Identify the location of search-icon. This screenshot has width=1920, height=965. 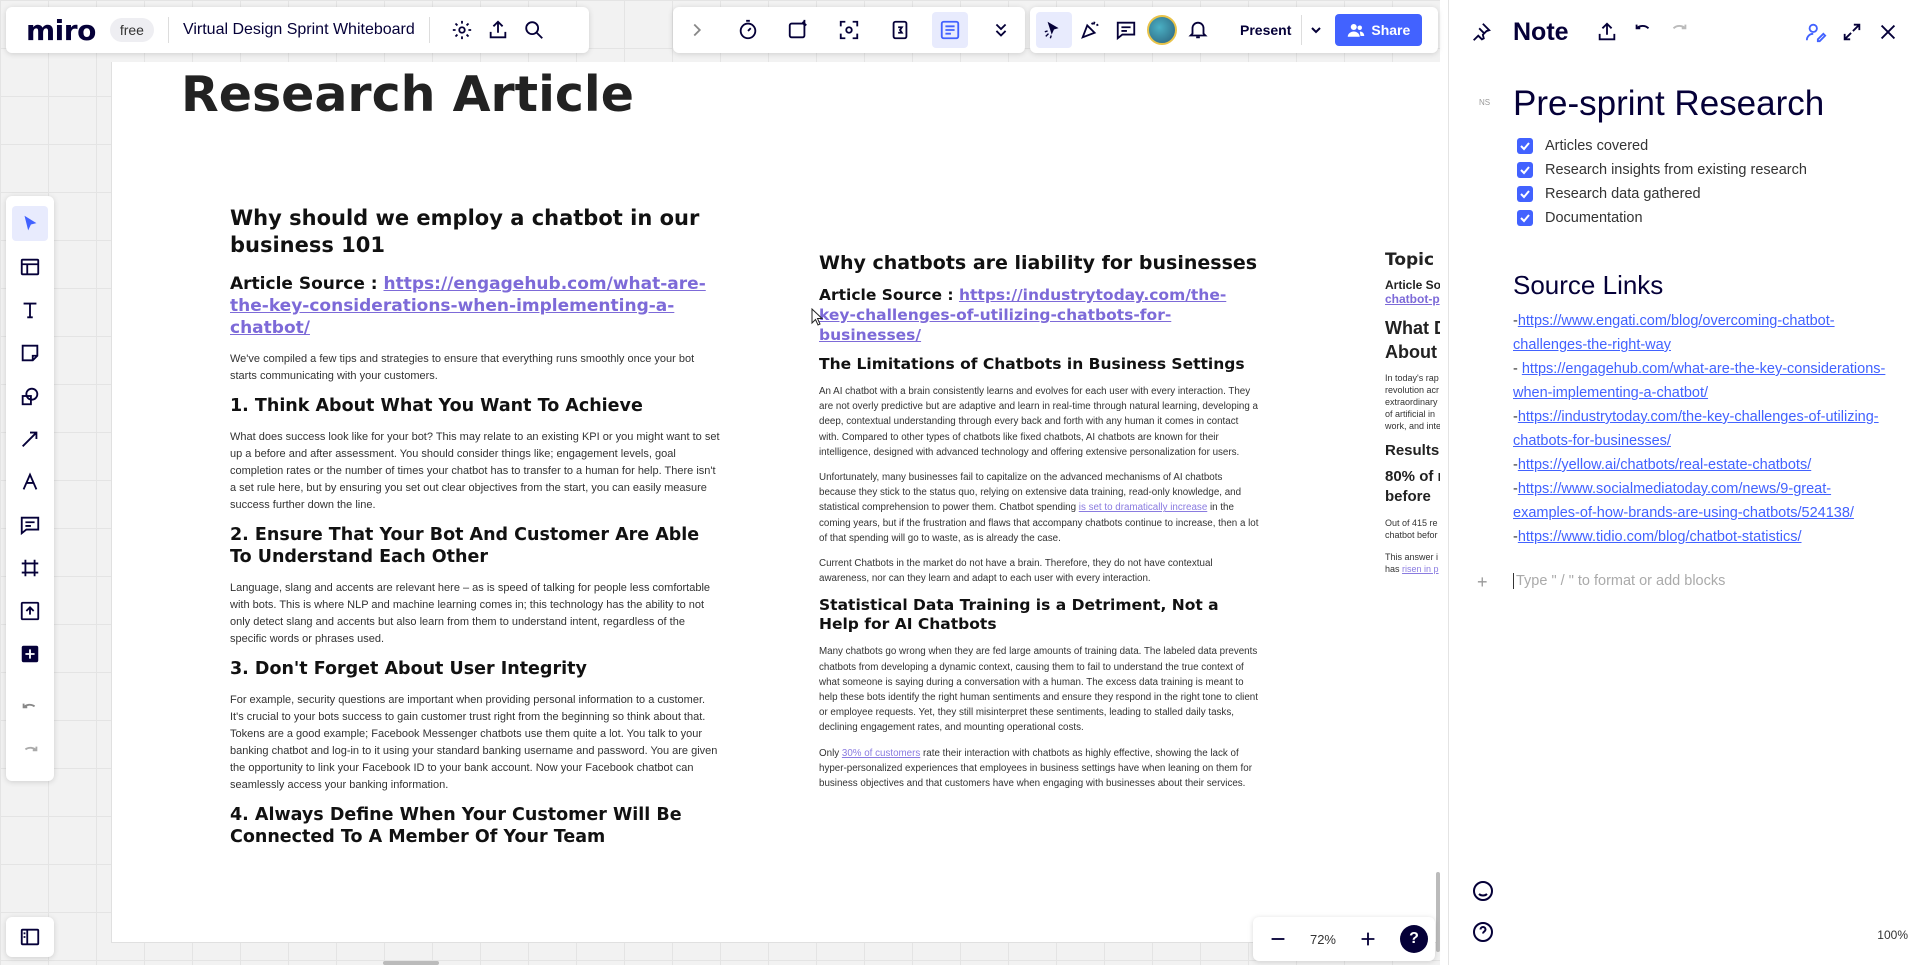
(534, 30).